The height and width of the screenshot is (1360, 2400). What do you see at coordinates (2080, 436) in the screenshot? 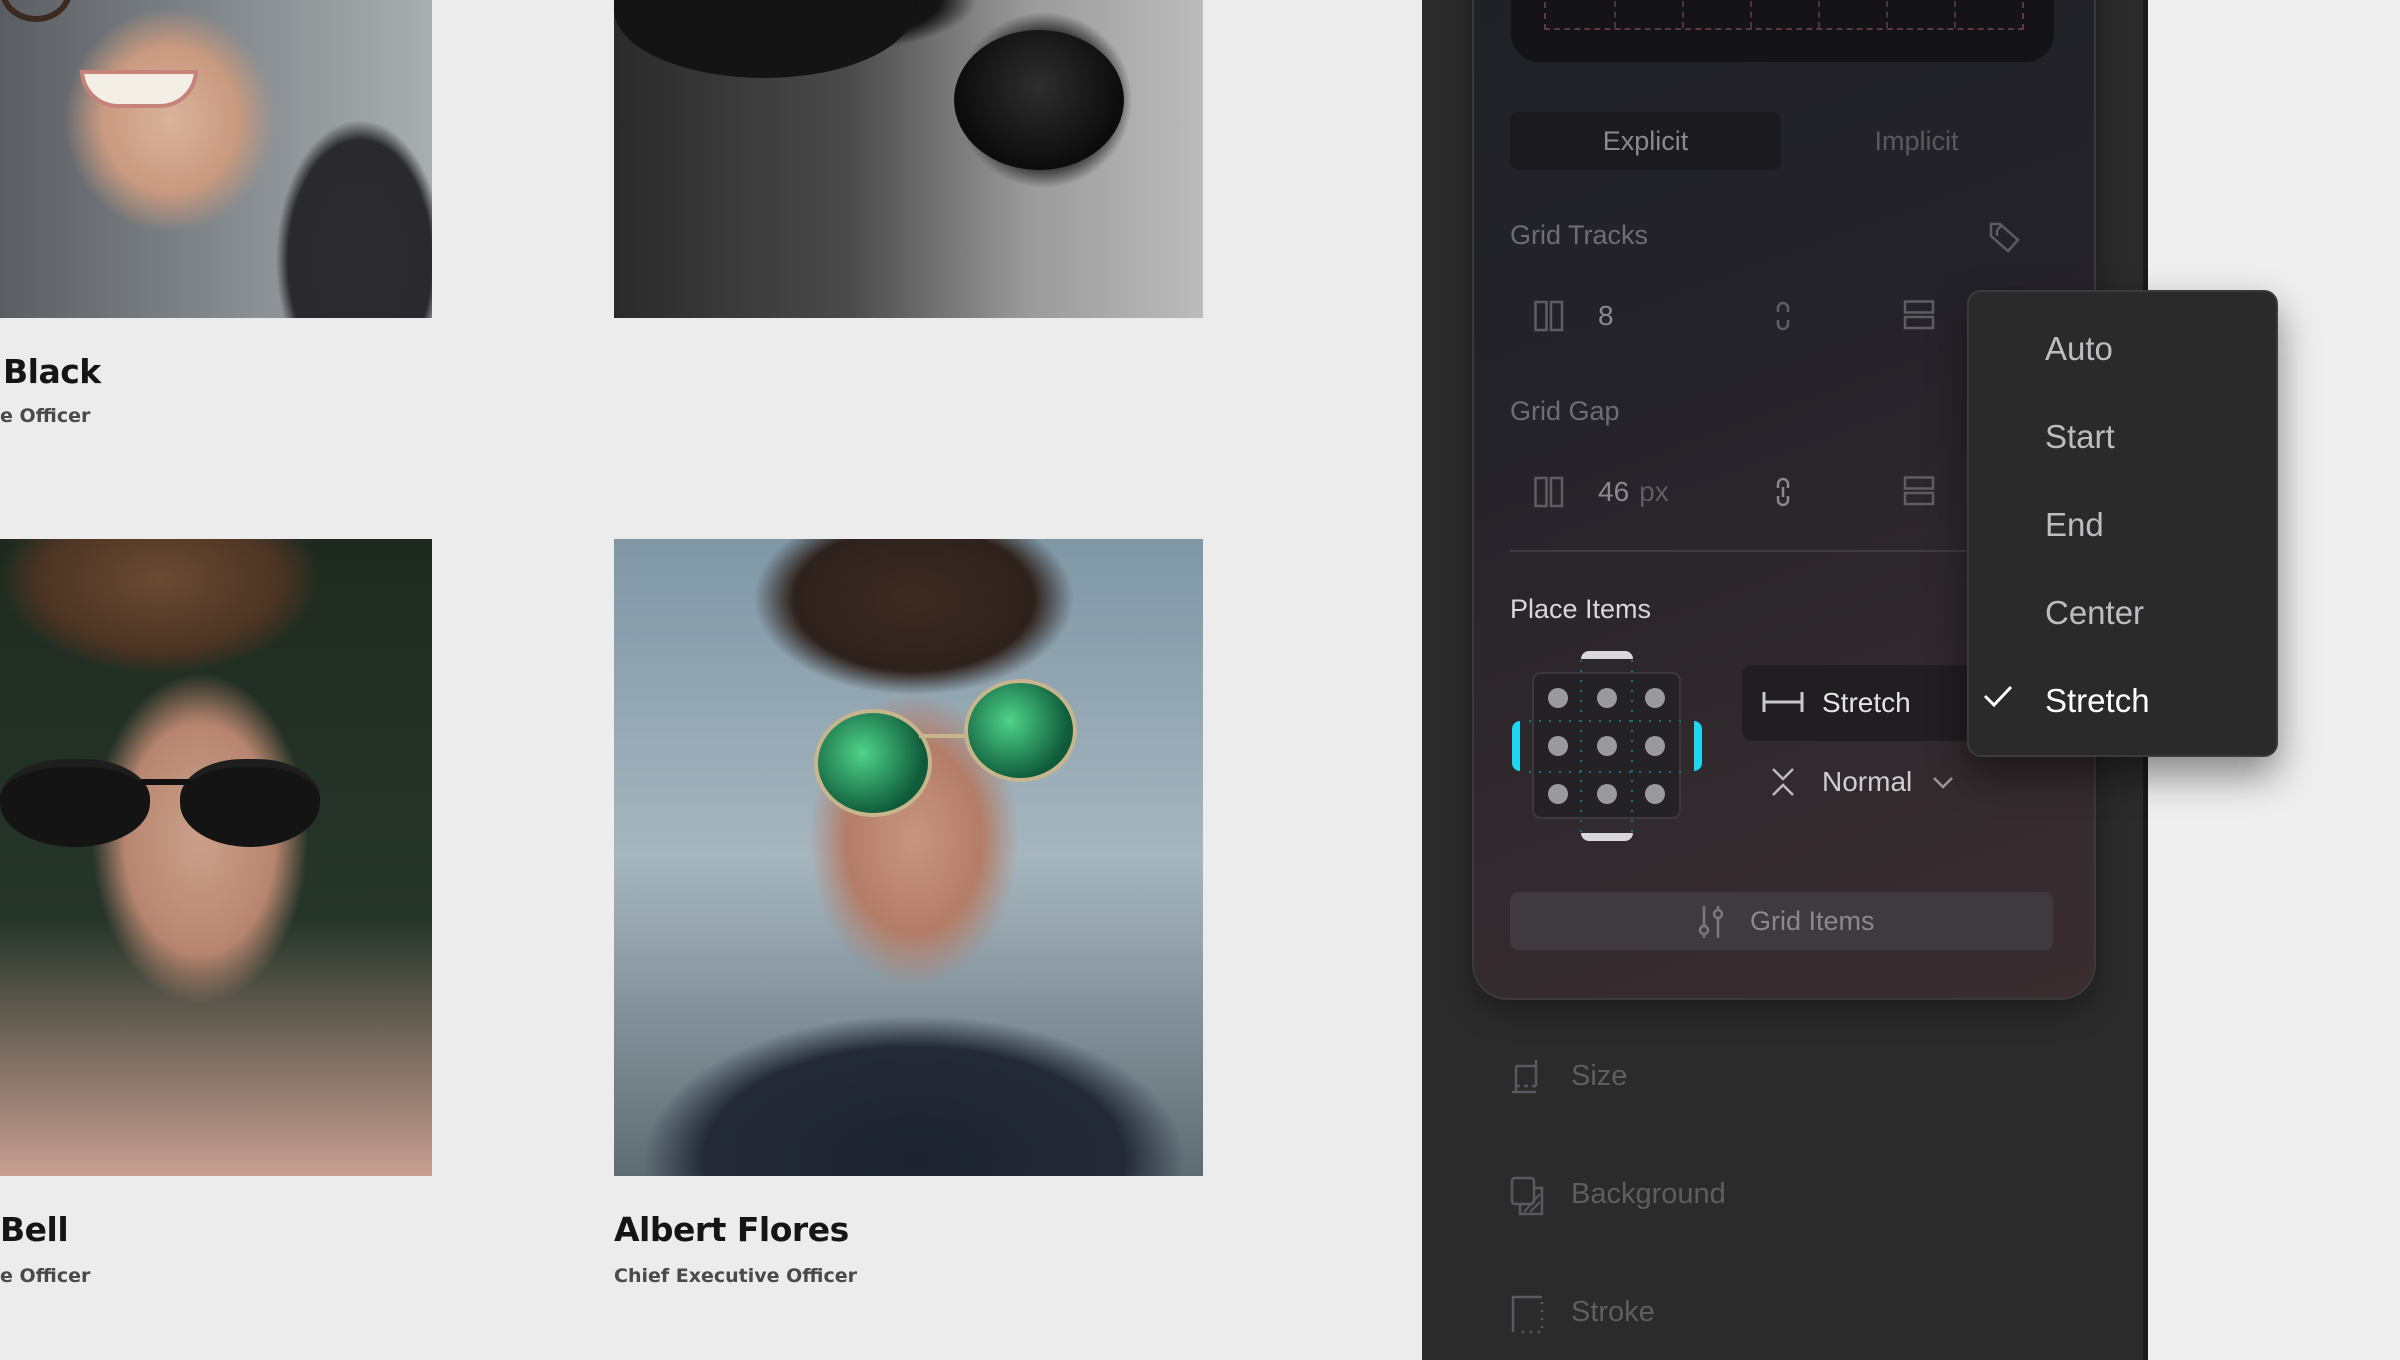
I see `option-label: Start` at bounding box center [2080, 436].